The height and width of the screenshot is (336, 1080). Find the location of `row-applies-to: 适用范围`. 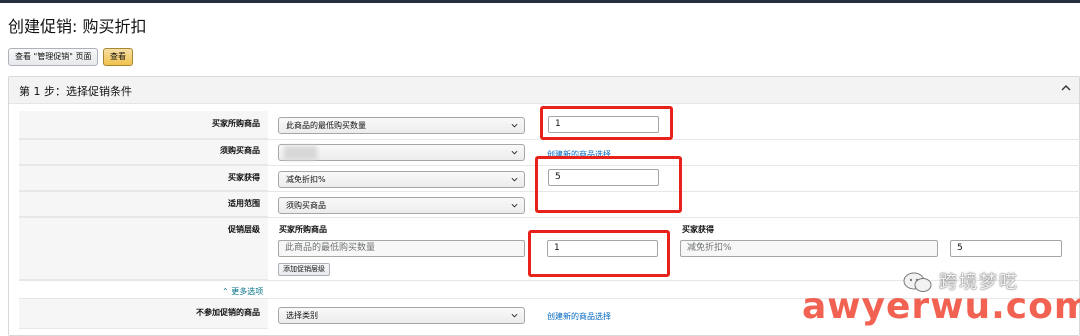

row-applies-to: 适用范围 is located at coordinates (143, 204).